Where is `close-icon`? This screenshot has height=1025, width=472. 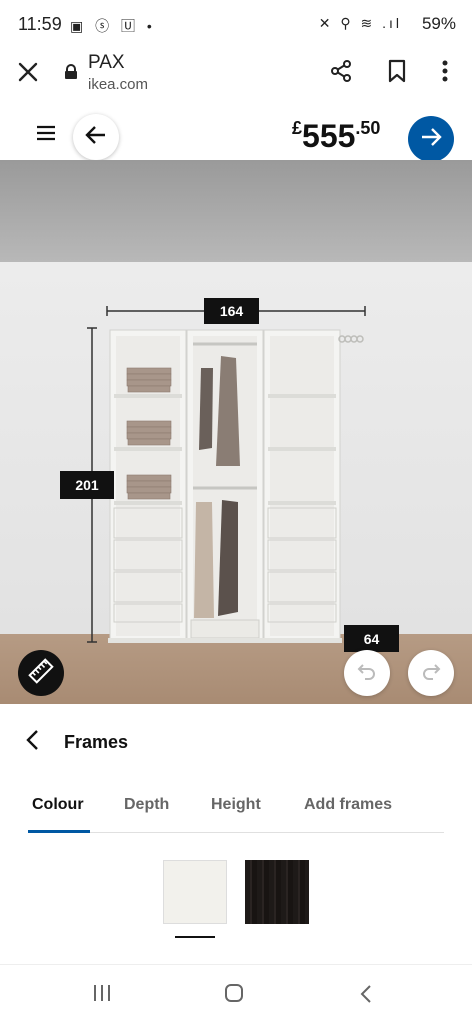
close-icon is located at coordinates (28, 72).